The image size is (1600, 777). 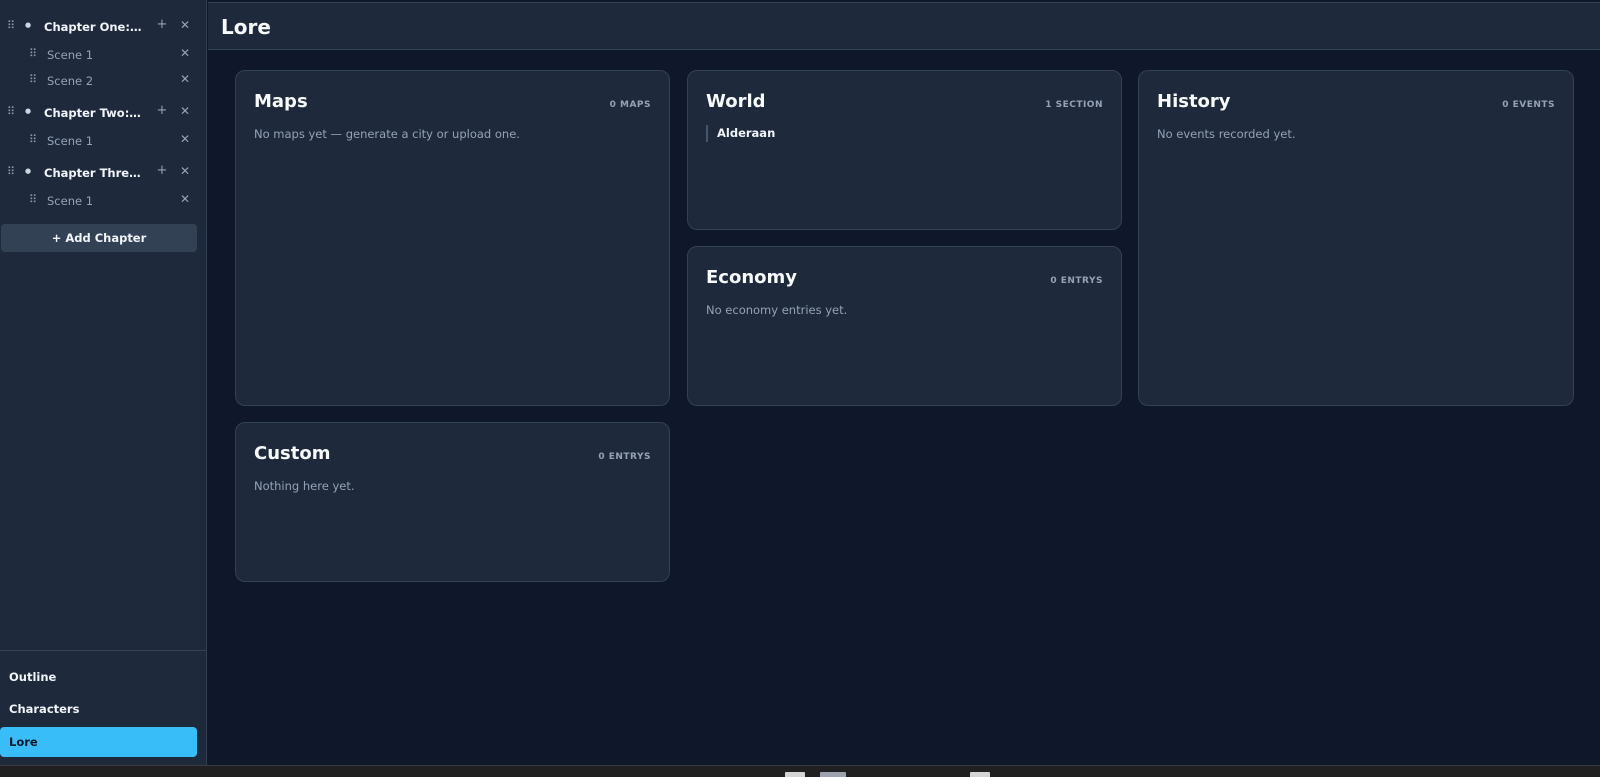 I want to click on nav-item-outline: Outline, so click(x=98, y=677).